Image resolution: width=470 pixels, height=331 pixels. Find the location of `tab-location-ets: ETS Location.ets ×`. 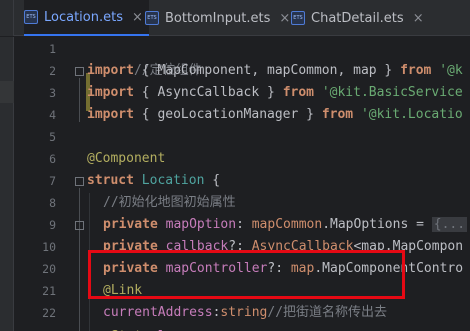

tab-location-ets: ETS Location.ets × is located at coordinates (86, 18).